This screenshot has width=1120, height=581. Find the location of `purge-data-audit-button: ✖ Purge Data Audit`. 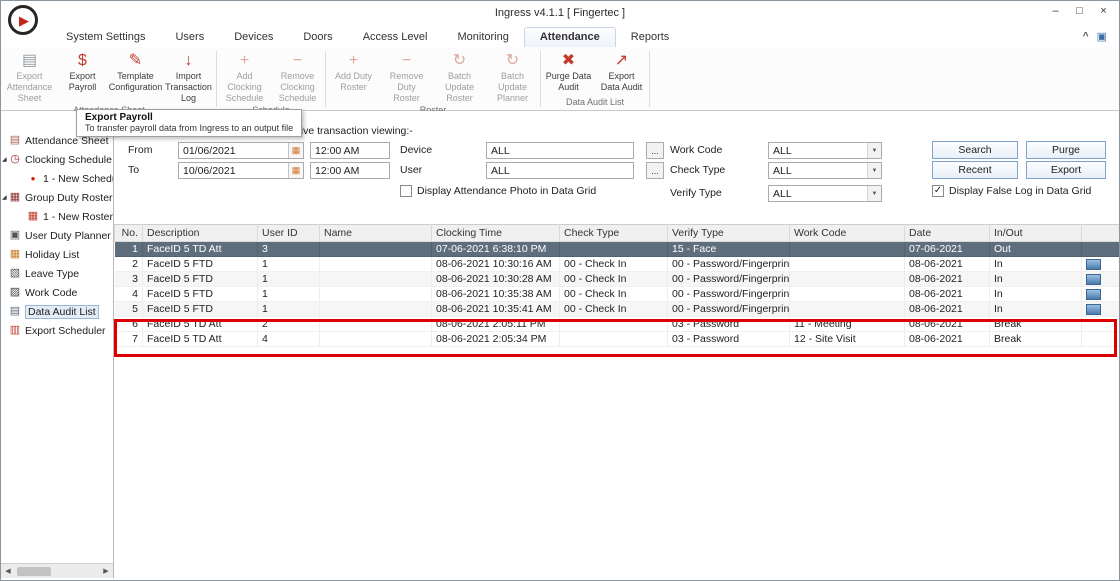

purge-data-audit-button: ✖ Purge Data Audit is located at coordinates (568, 70).